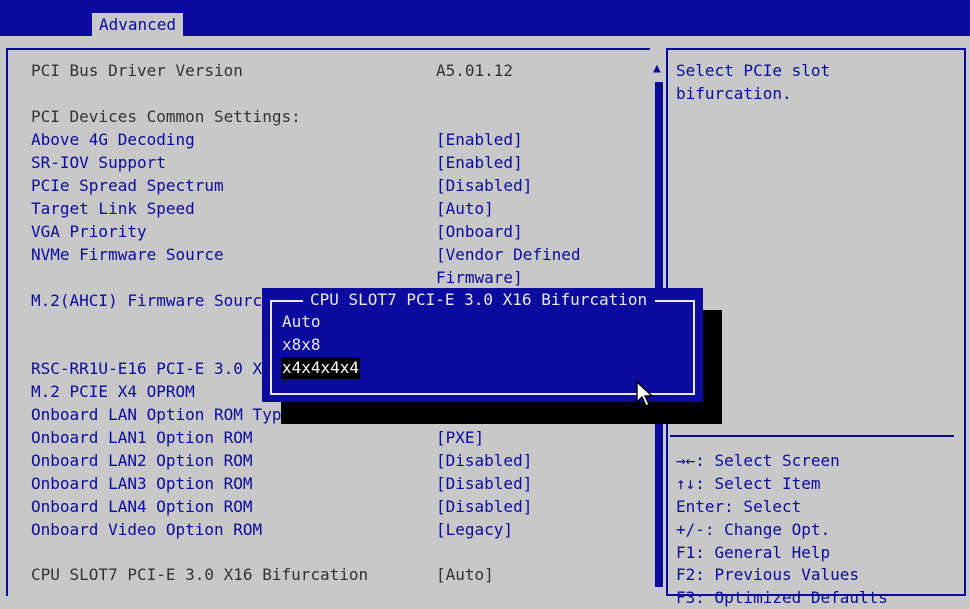 This screenshot has height=609, width=970. I want to click on setting-label-m2-ahci-firmware-source: M.2(AHCI) Firmware Sourc, so click(146, 301).